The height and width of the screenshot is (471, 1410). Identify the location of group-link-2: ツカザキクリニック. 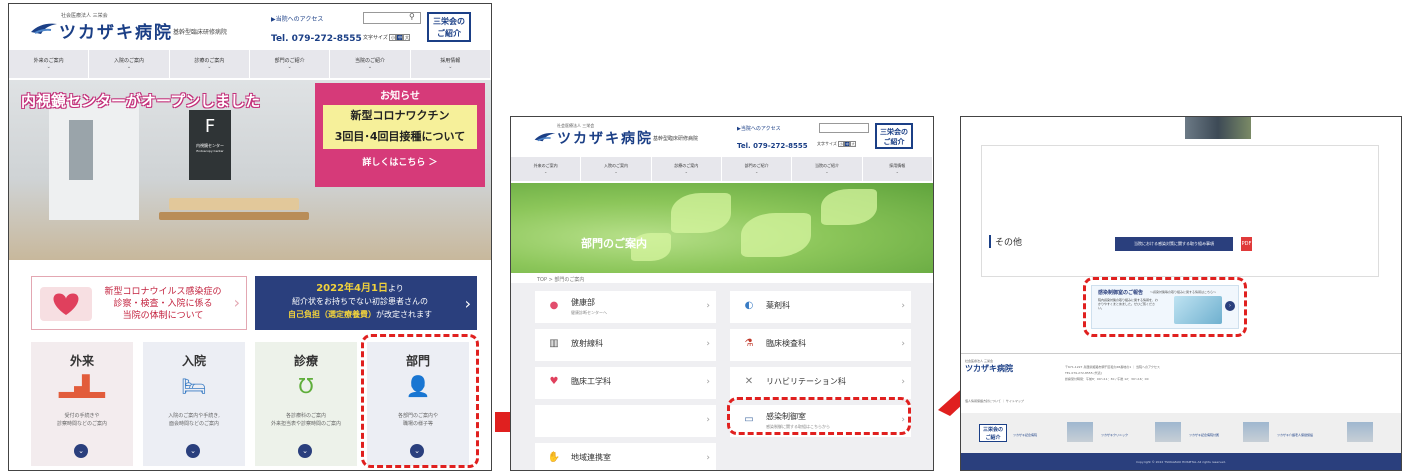
(1143, 432).